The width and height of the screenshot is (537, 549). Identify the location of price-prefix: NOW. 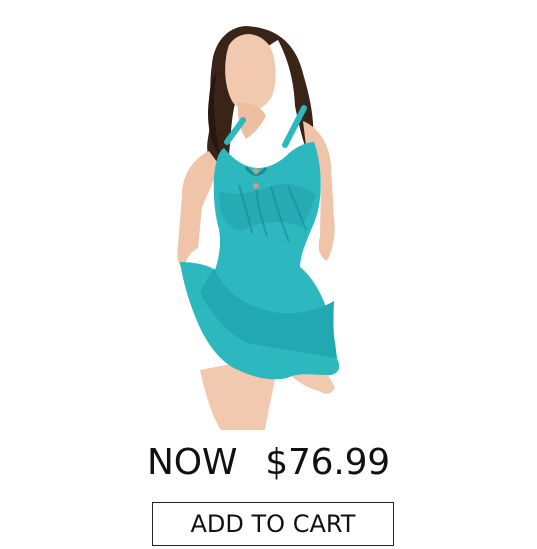
(192, 462).